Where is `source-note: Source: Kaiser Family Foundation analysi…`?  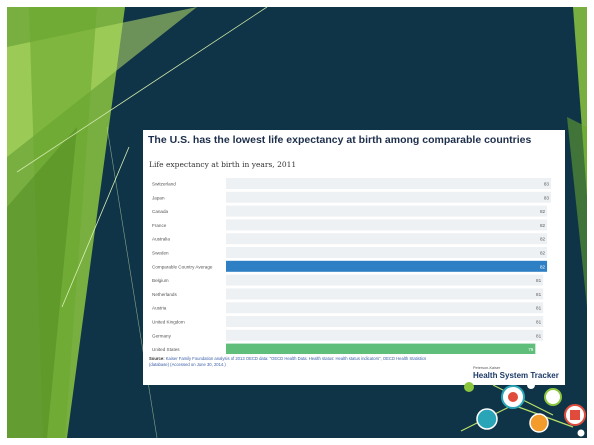 source-note: Source: Kaiser Family Foundation analysi… is located at coordinates (294, 361).